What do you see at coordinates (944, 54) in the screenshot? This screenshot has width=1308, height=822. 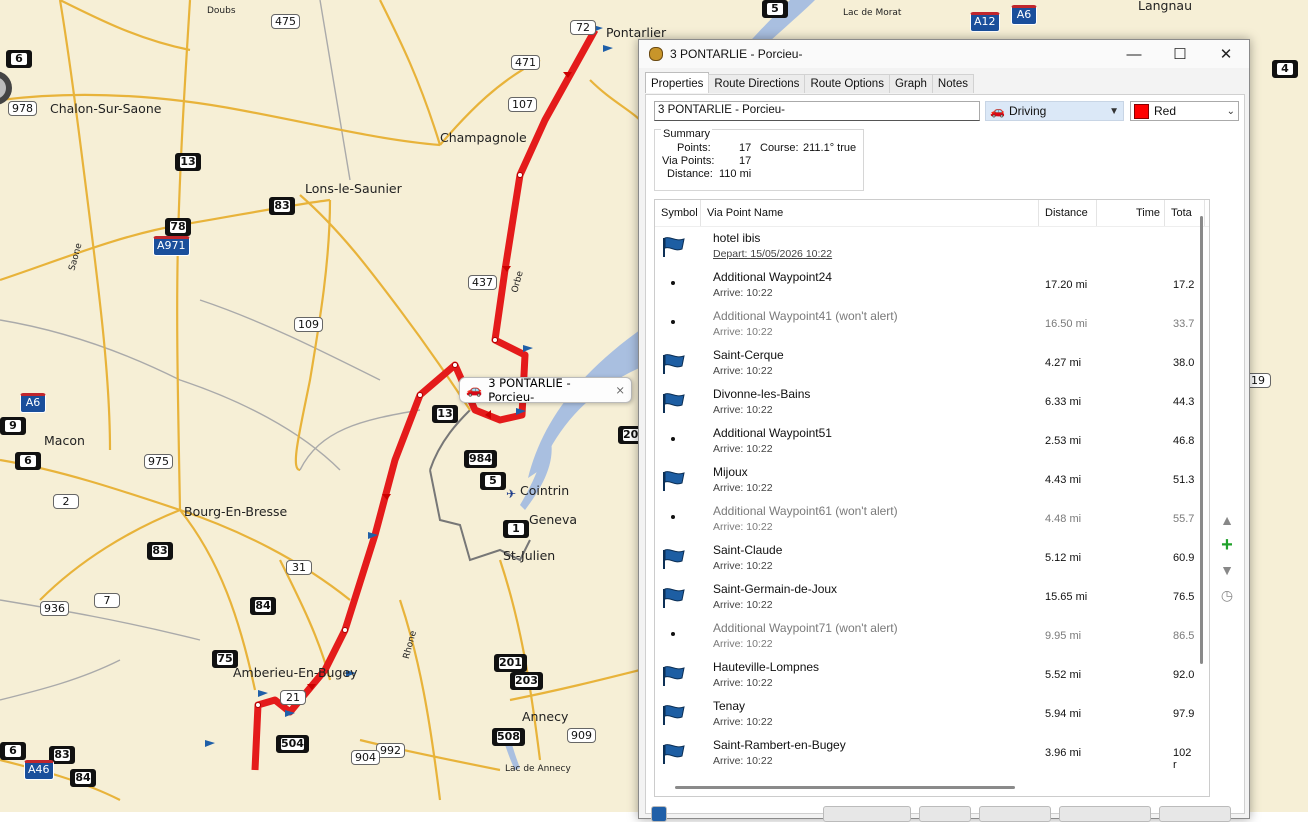 I see `title-bar: 3 PONTARLIE - Porcieu- — ☐ ✕` at bounding box center [944, 54].